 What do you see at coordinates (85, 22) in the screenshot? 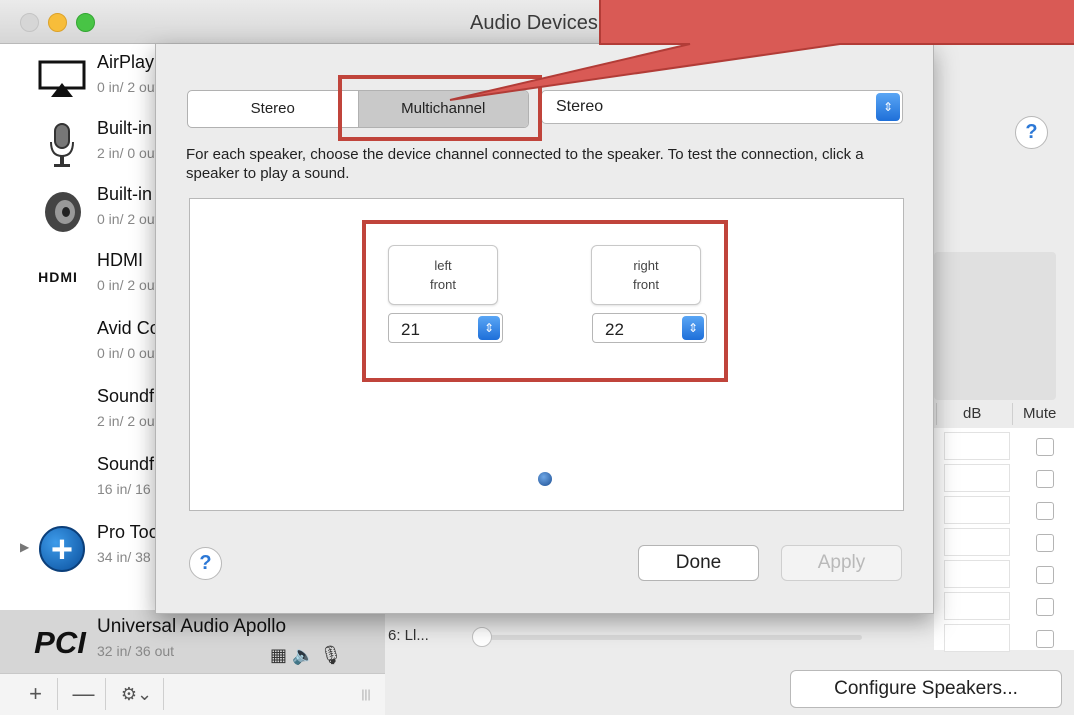
I see `zoom-button` at bounding box center [85, 22].